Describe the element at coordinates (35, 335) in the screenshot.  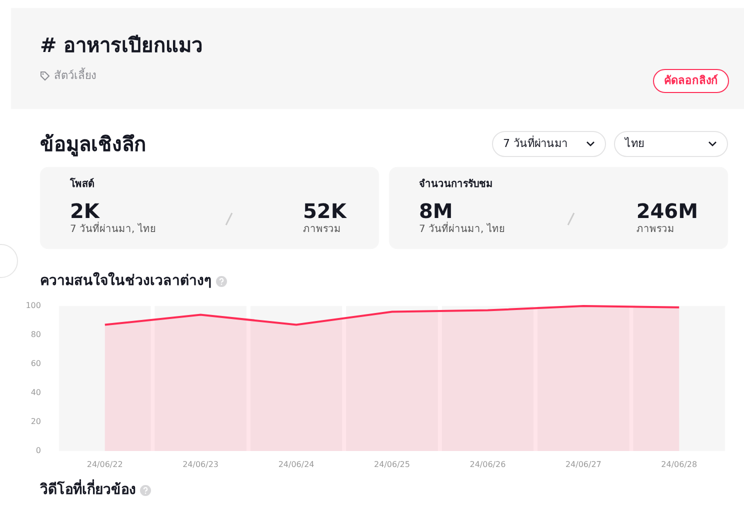
I see `y-tick-label: 80` at that location.